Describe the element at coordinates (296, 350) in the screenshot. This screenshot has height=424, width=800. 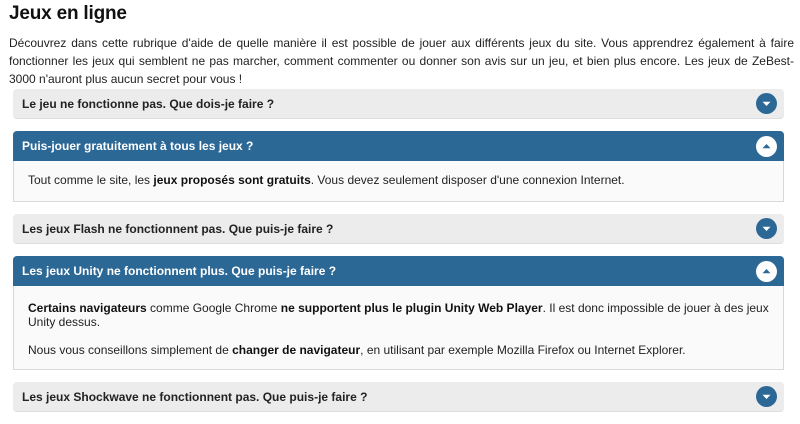
I see `answer-emphasis: changer de navigateur` at that location.